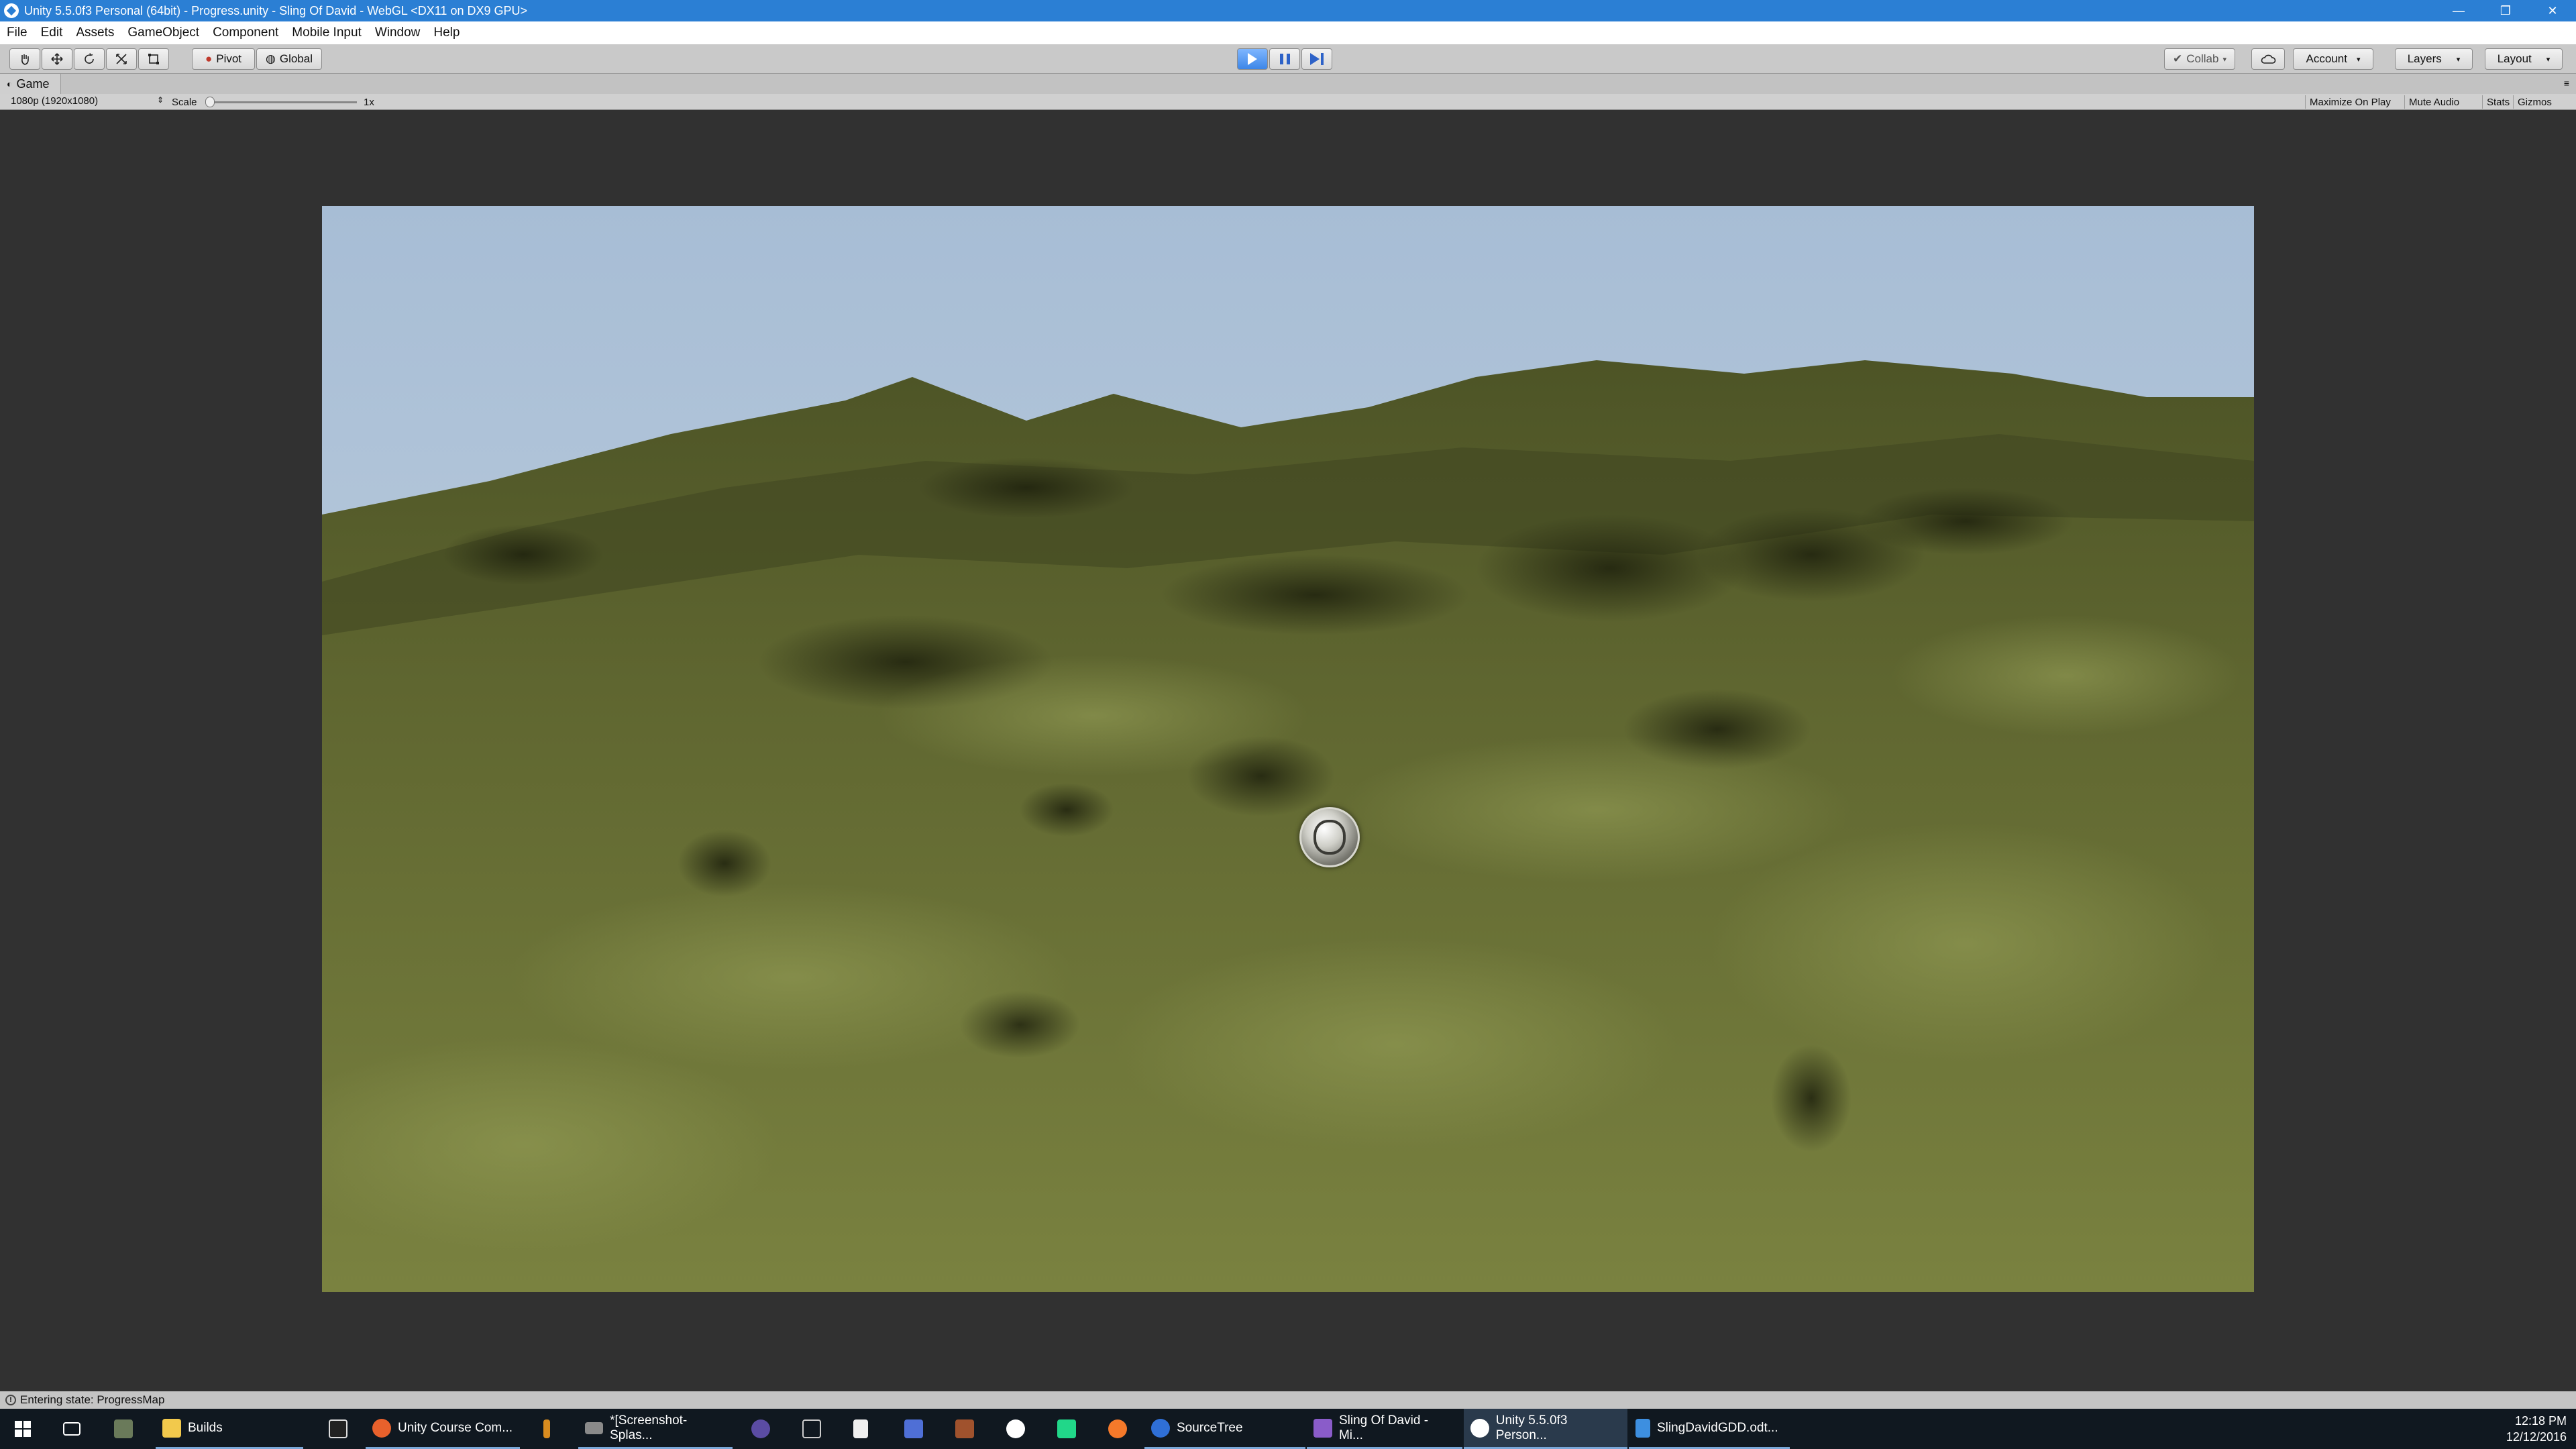  Describe the element at coordinates (326, 32) in the screenshot. I see `menu-mobile-input: Mobile Input` at that location.